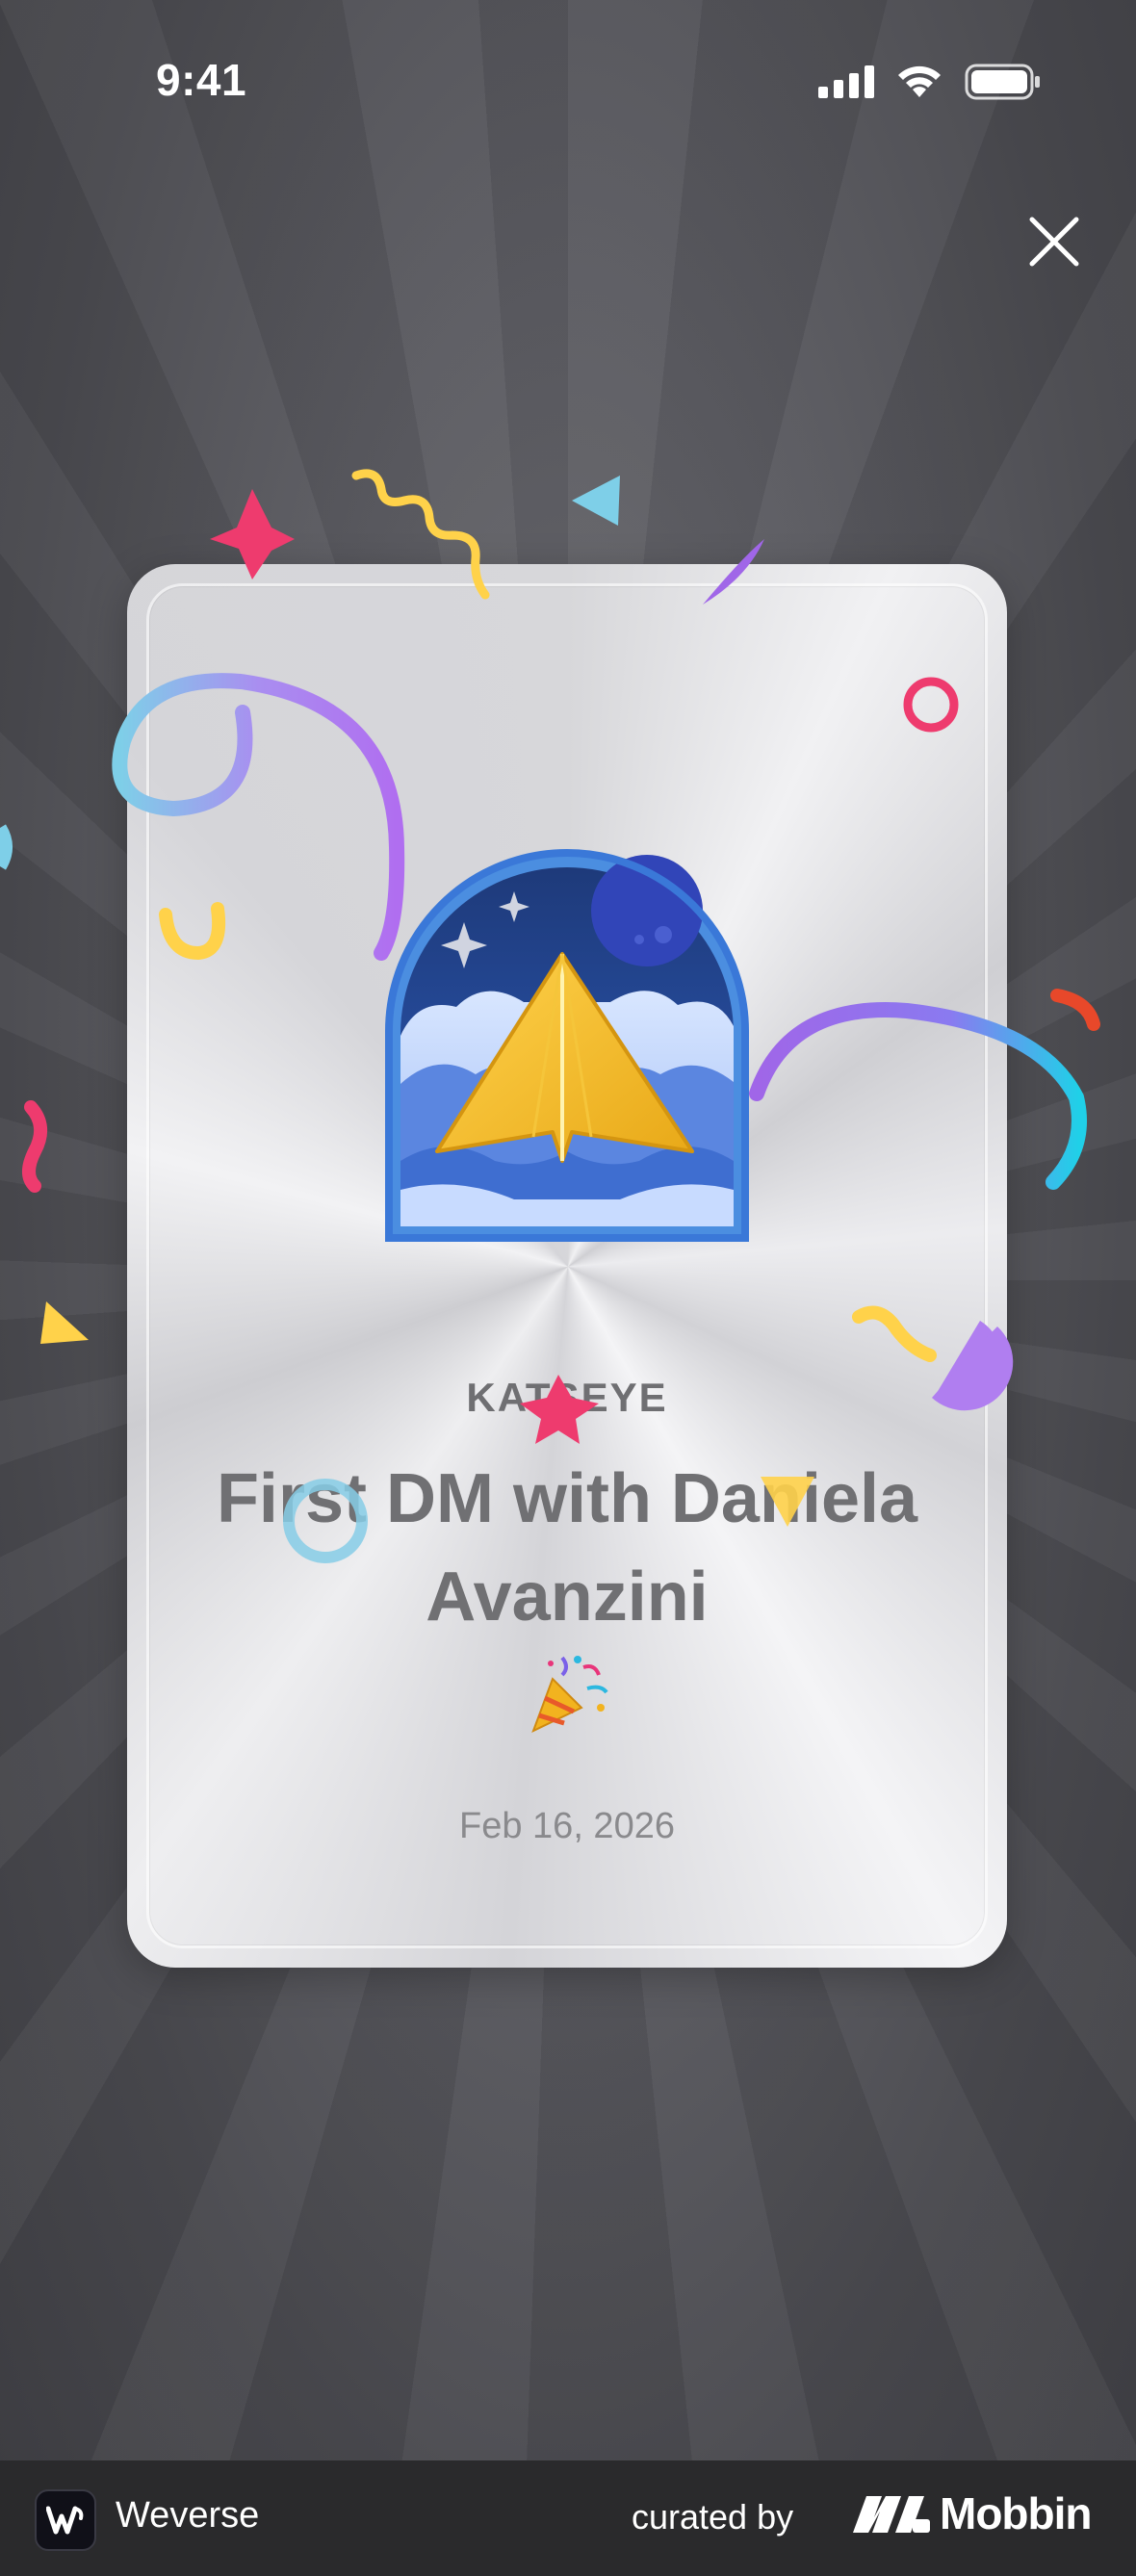 Image resolution: width=1136 pixels, height=2576 pixels. What do you see at coordinates (567, 1045) in the screenshot?
I see `paper-plane-badge-icon` at bounding box center [567, 1045].